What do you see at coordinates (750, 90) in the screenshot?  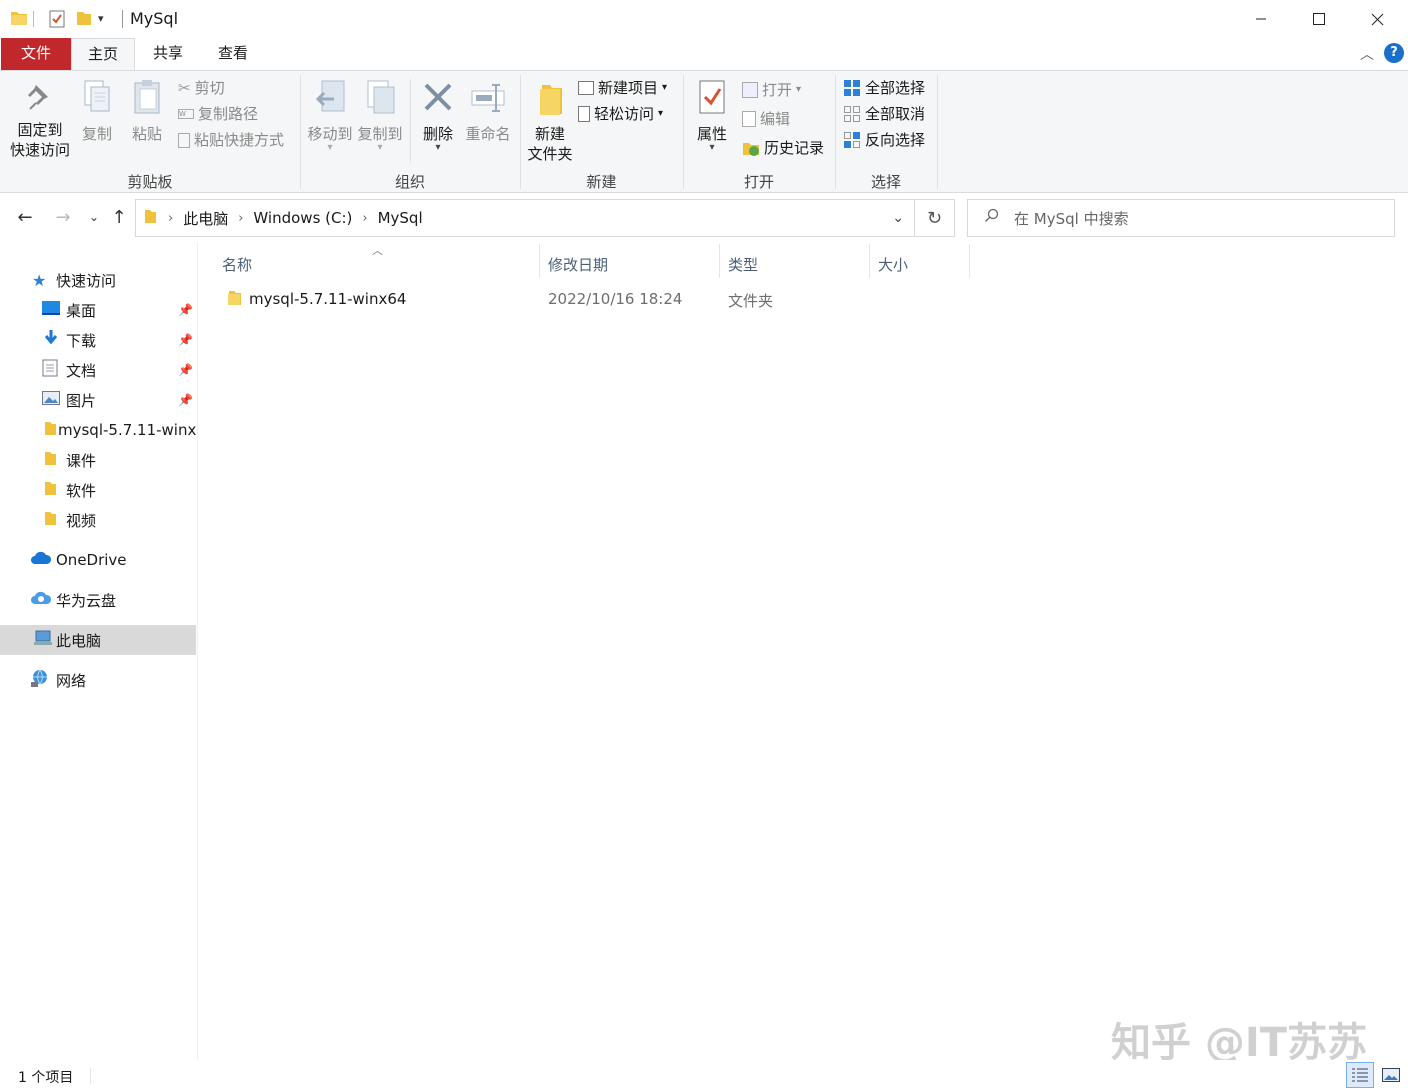 I see `open-icon` at bounding box center [750, 90].